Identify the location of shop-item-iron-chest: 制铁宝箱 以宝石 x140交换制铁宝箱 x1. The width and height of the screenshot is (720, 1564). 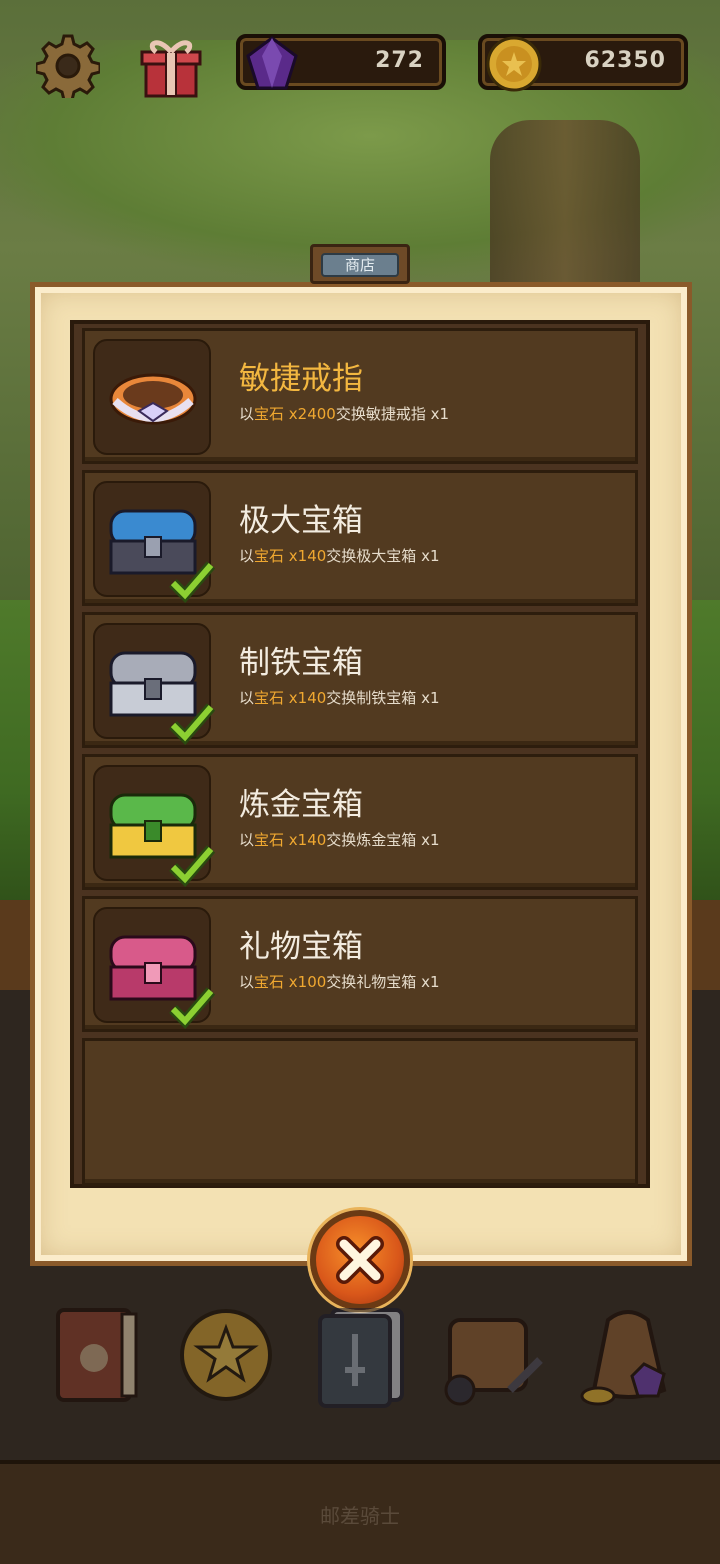
(360, 680).